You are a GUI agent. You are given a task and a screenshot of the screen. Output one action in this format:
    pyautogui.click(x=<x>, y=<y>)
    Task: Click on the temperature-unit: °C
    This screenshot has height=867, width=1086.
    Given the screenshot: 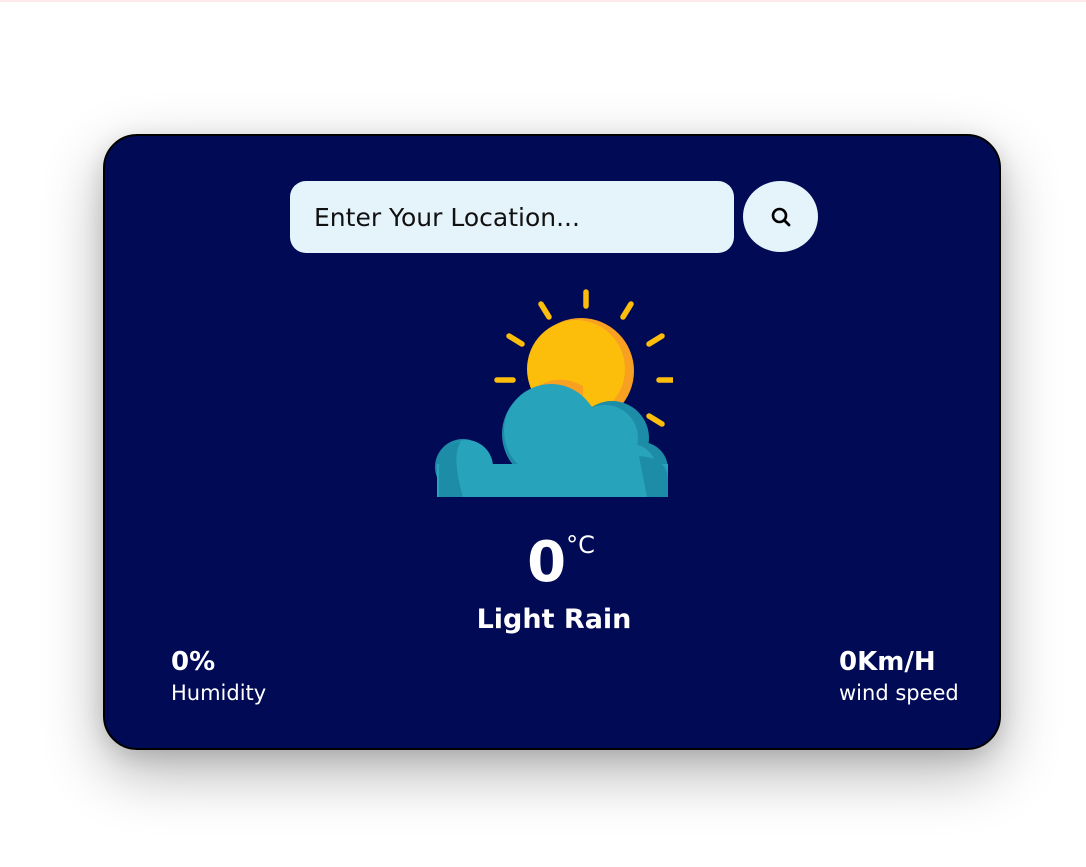 What is the action you would take?
    pyautogui.click(x=580, y=545)
    